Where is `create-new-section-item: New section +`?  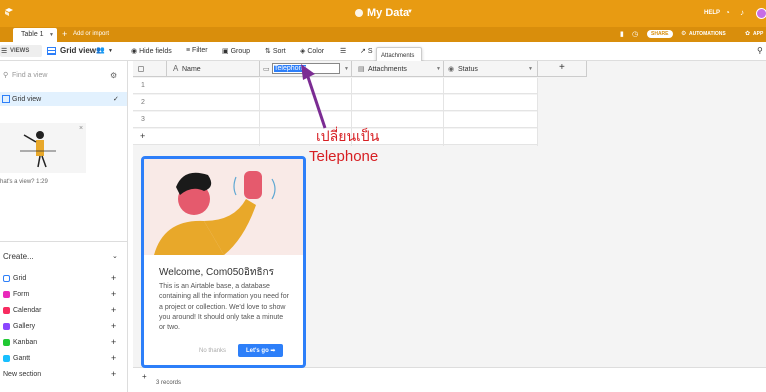 create-new-section-item: New section + is located at coordinates (63, 375).